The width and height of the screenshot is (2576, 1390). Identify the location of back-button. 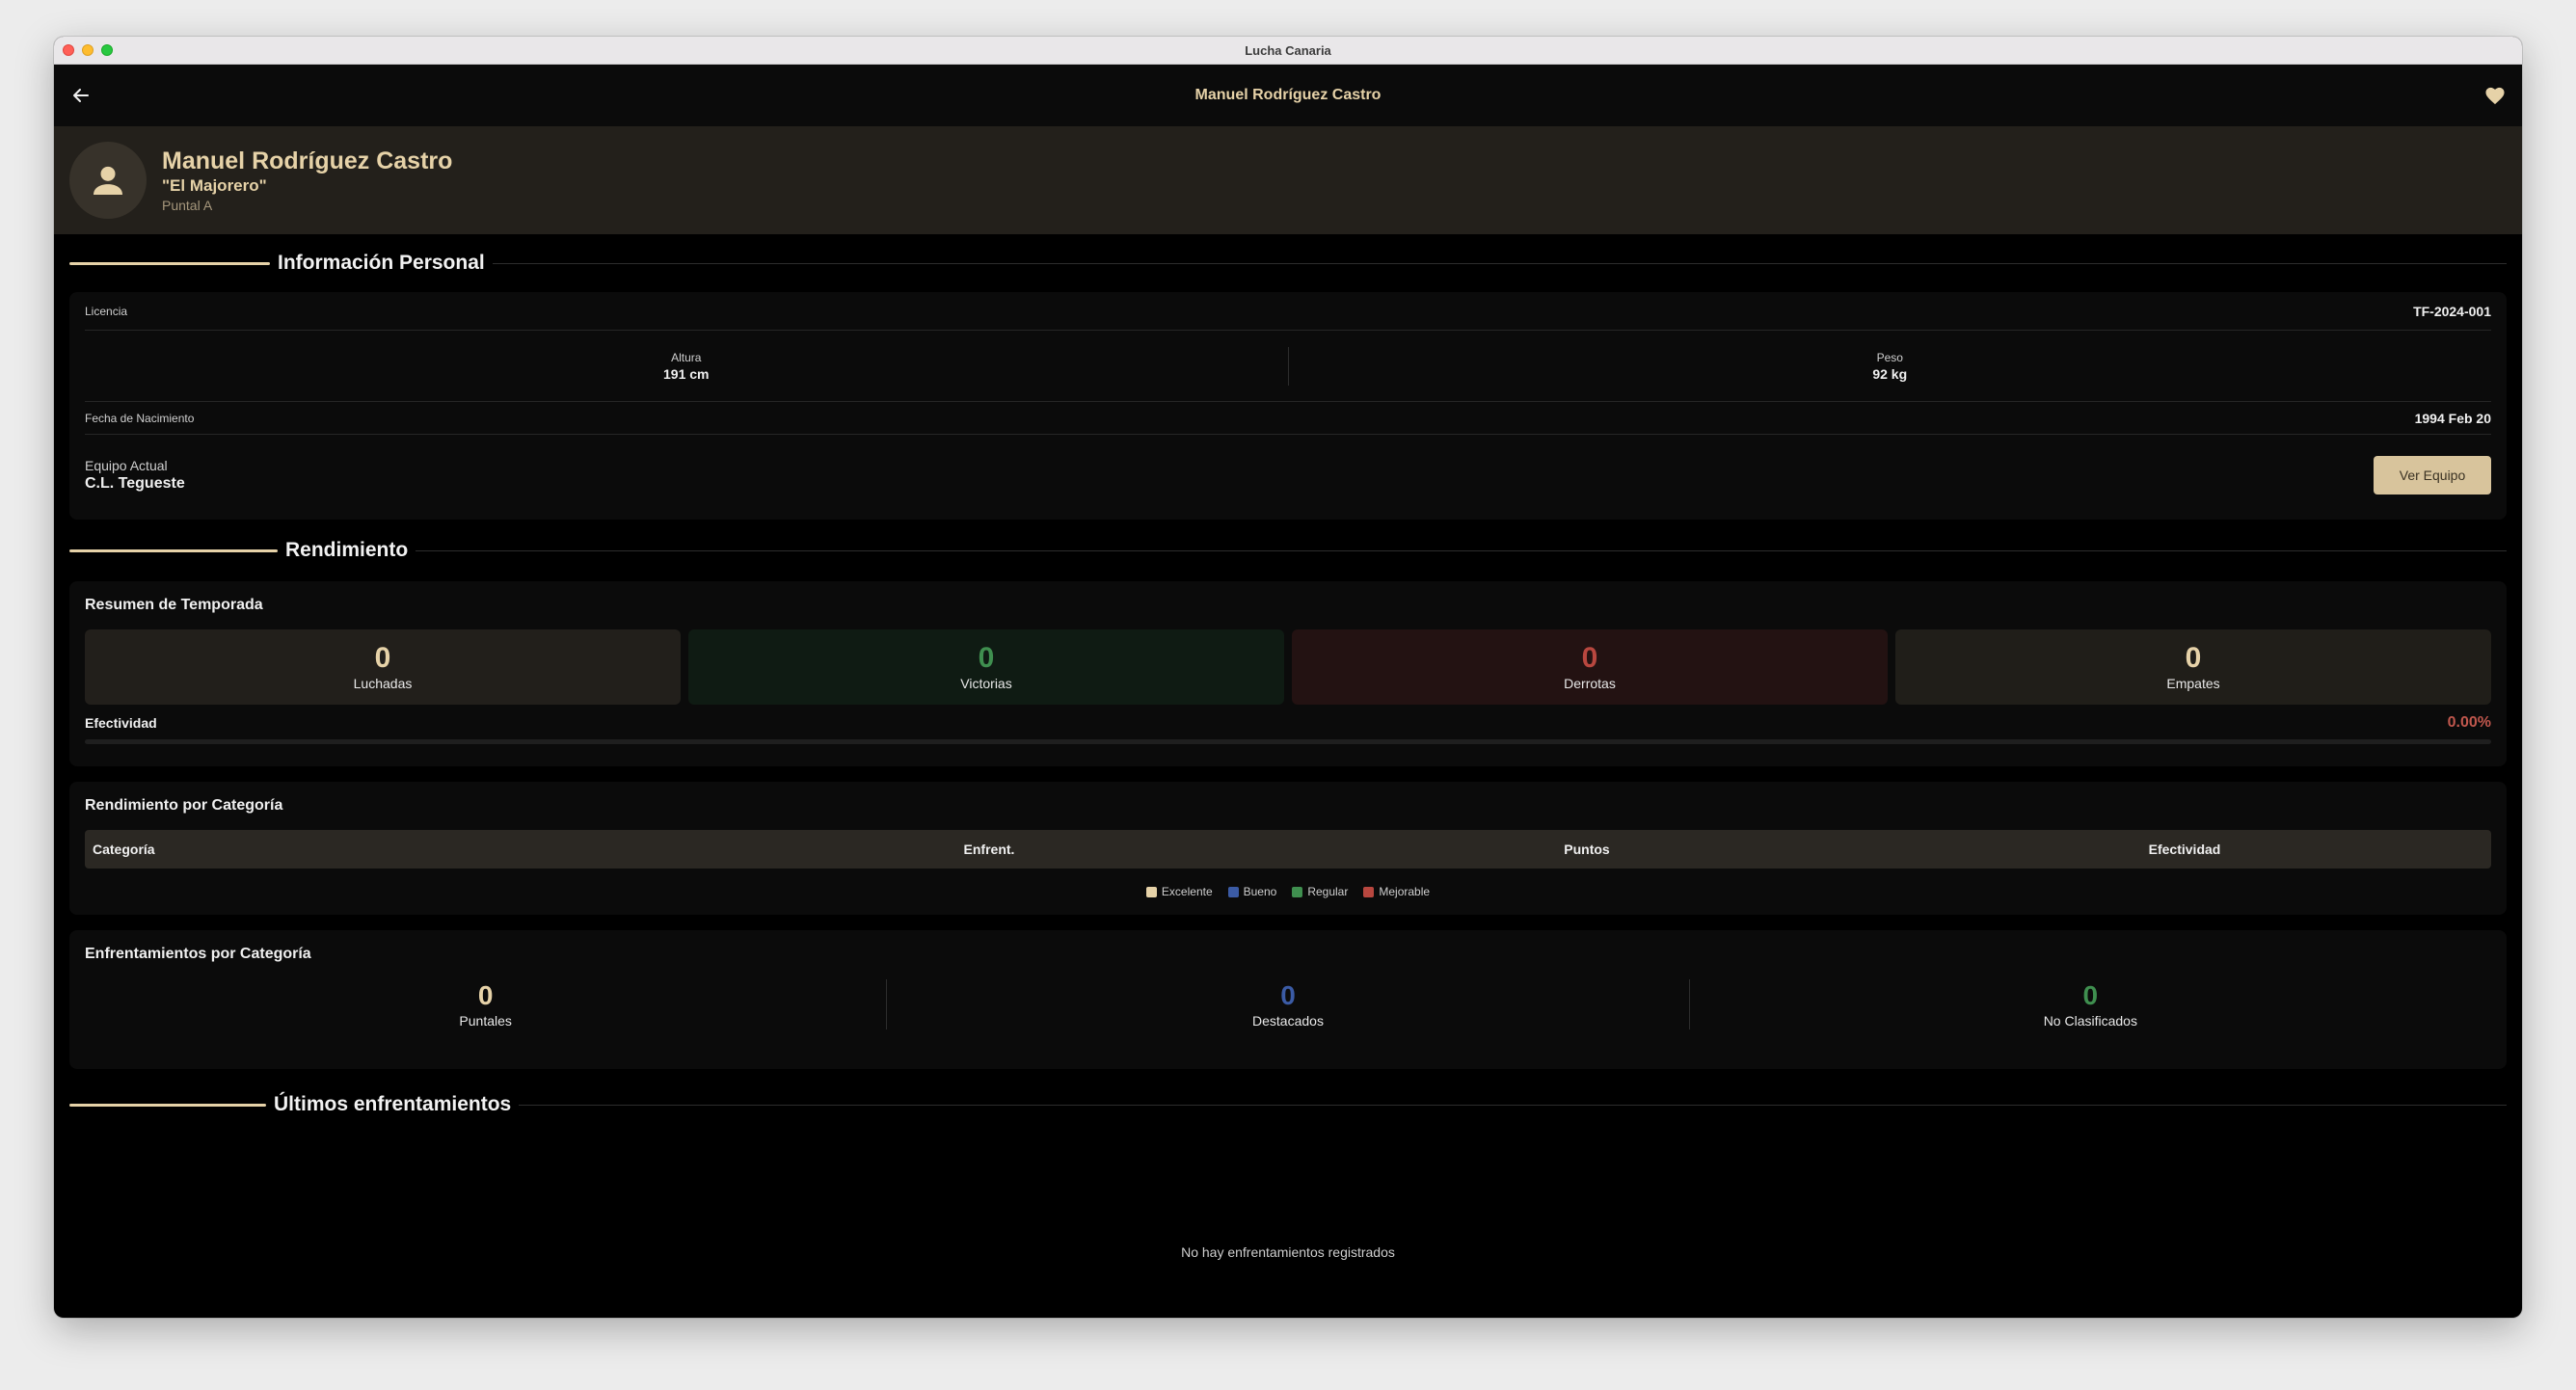
(80, 95).